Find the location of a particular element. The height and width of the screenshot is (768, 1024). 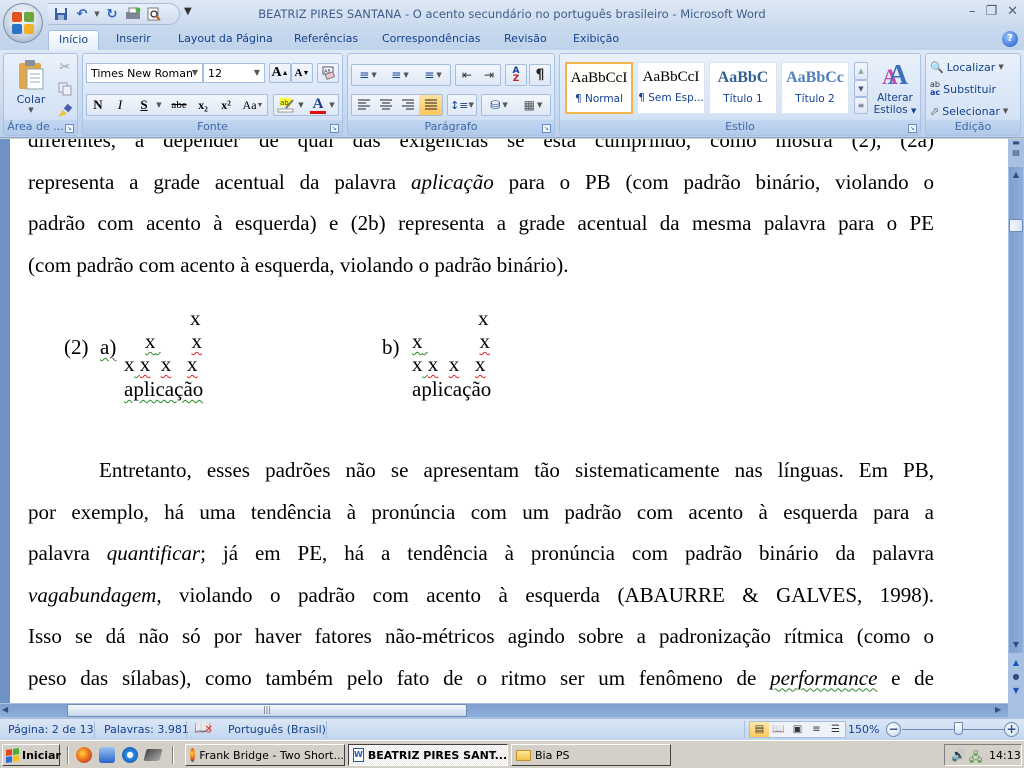

paste-dropdown-icon: ▼ is located at coordinates (30, 110).